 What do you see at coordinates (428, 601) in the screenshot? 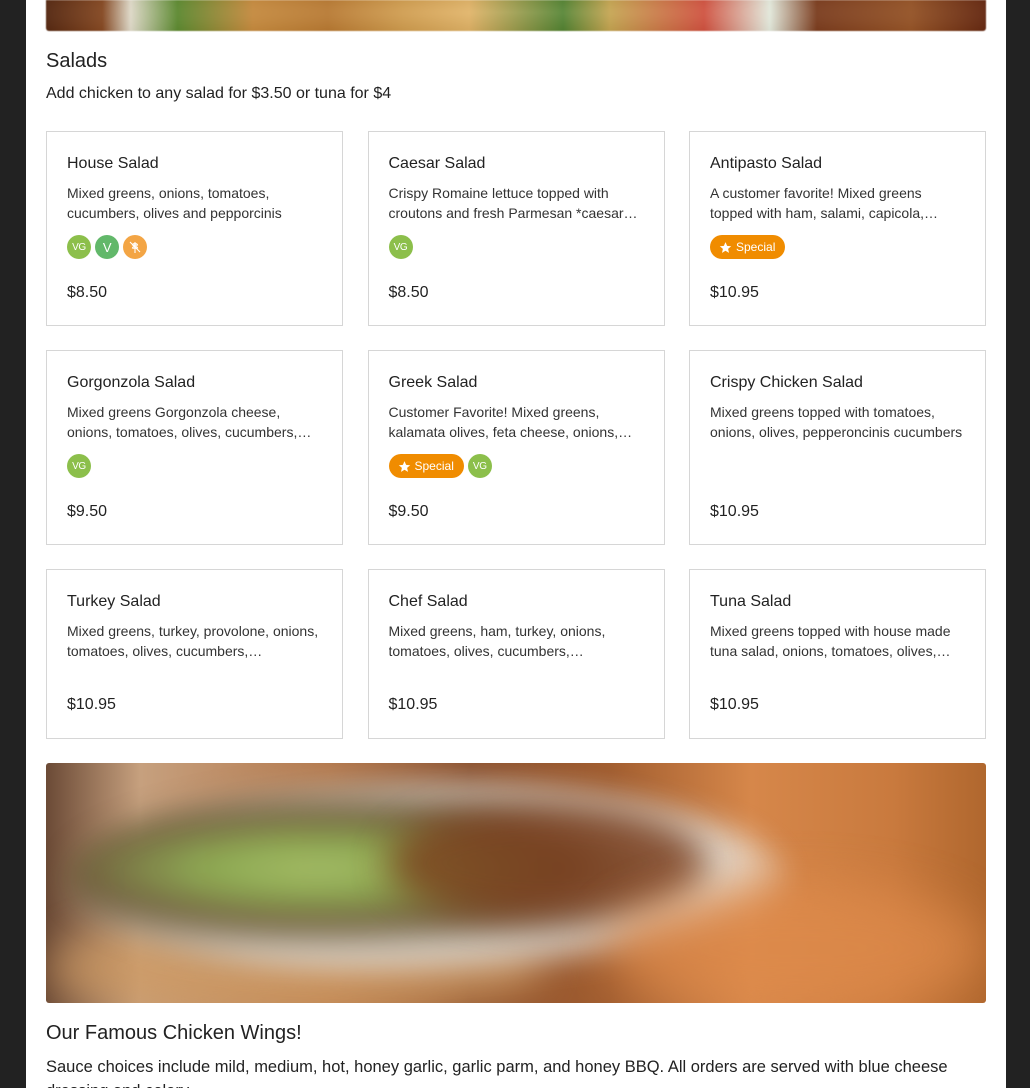
I see `menu-item-name: Chef Salad` at bounding box center [428, 601].